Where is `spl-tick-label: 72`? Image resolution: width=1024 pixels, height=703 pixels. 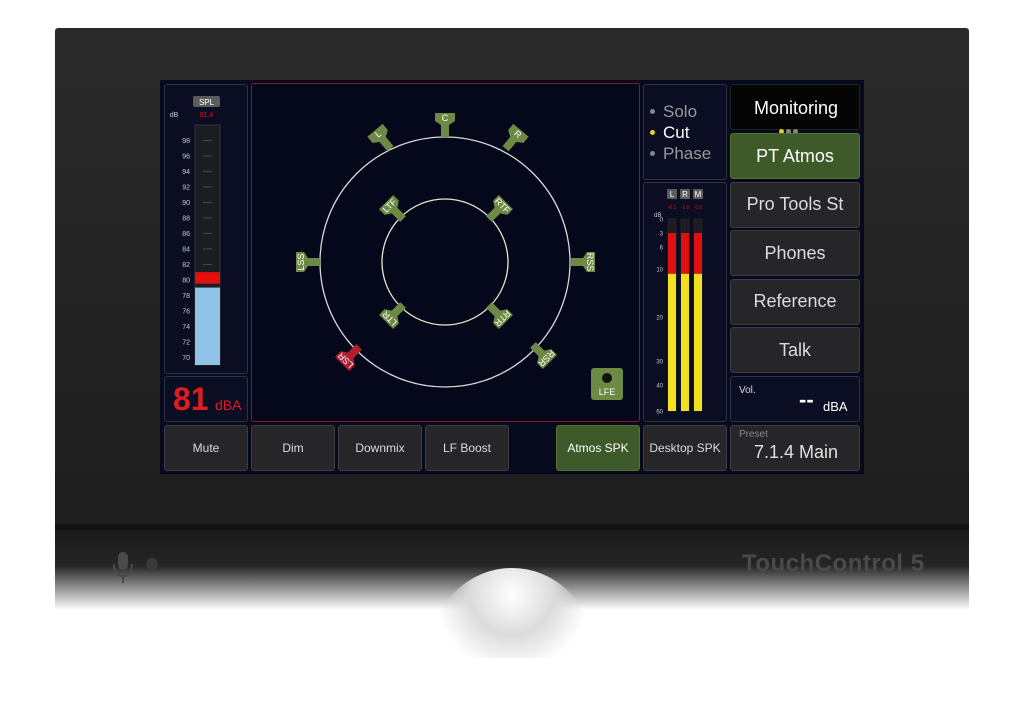
spl-tick-label: 72 is located at coordinates (186, 342).